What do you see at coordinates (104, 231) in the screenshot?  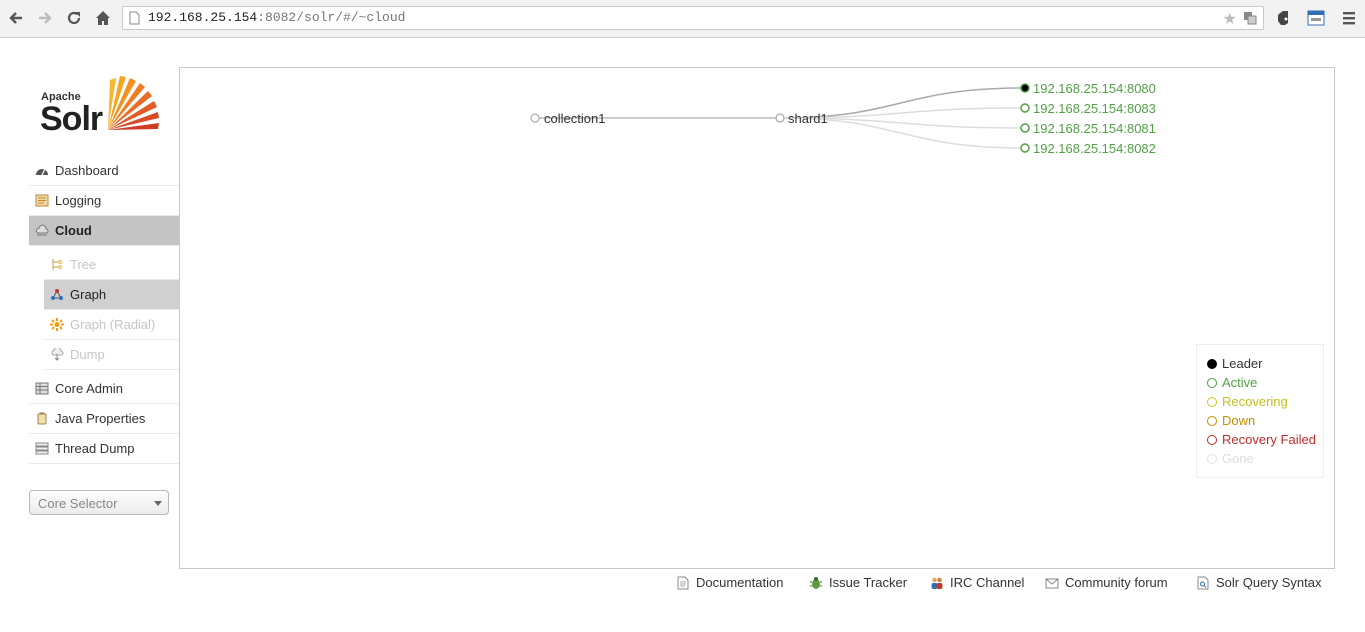 I see `sidebar-item-cloud: Cloud` at bounding box center [104, 231].